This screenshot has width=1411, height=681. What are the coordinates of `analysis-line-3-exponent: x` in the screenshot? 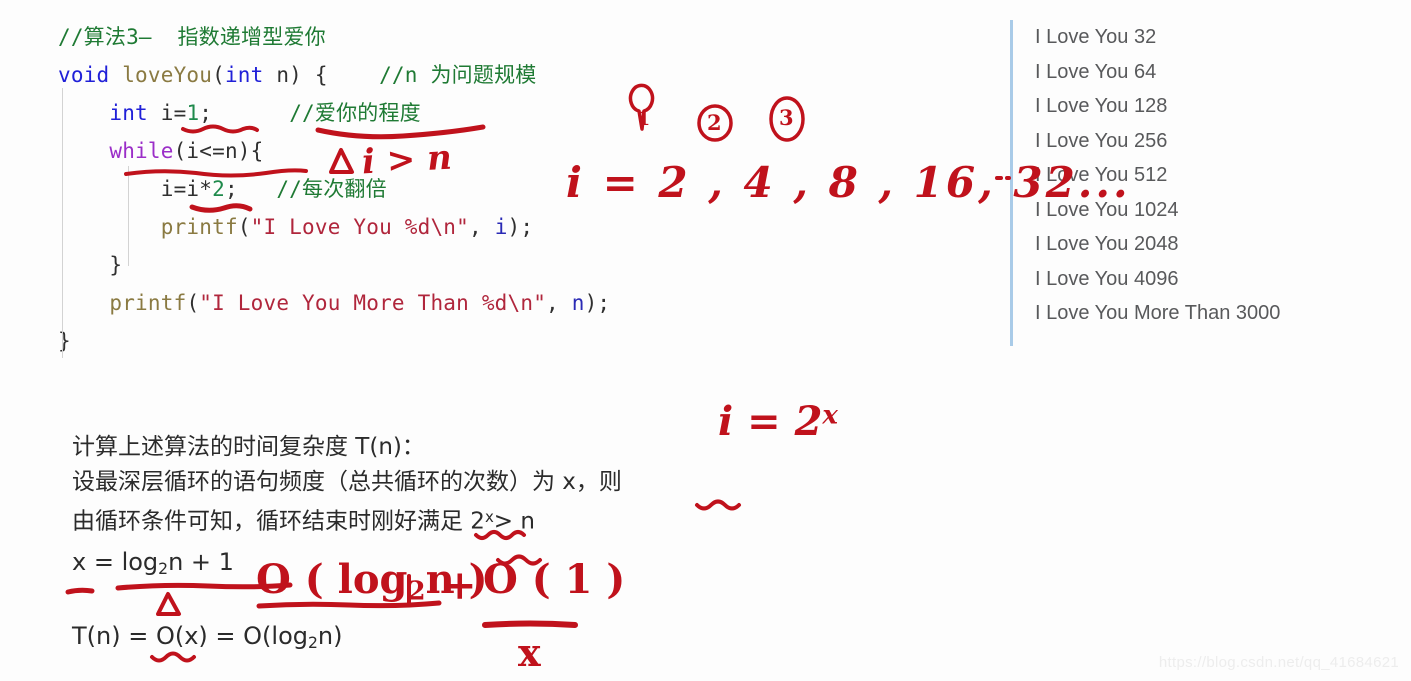 It's located at (489, 517).